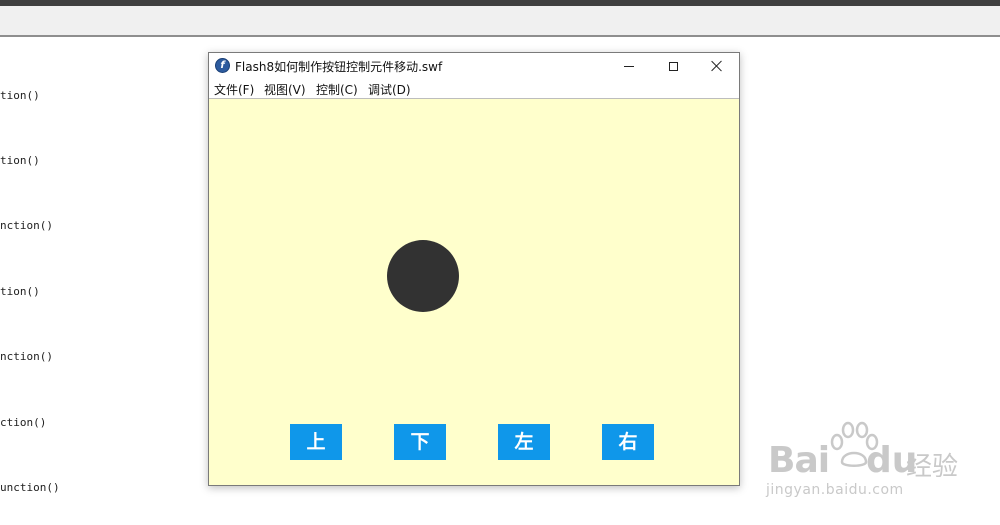 The image size is (1000, 525). What do you see at coordinates (474, 89) in the screenshot?
I see `menu-bar: 文件(F) 视图(V) 控制(C) 调试(D)` at bounding box center [474, 89].